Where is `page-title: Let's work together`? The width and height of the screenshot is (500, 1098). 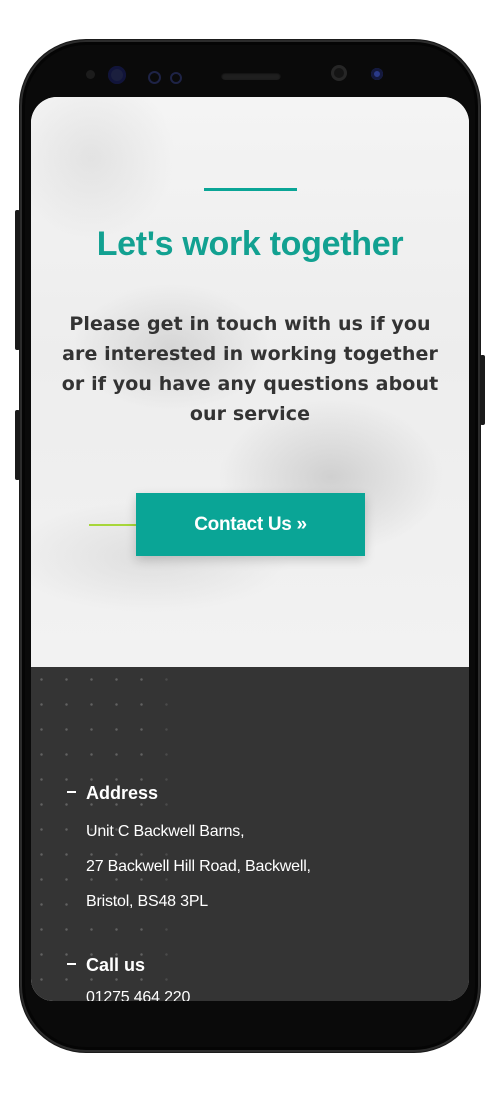
page-title: Let's work together is located at coordinates (250, 244).